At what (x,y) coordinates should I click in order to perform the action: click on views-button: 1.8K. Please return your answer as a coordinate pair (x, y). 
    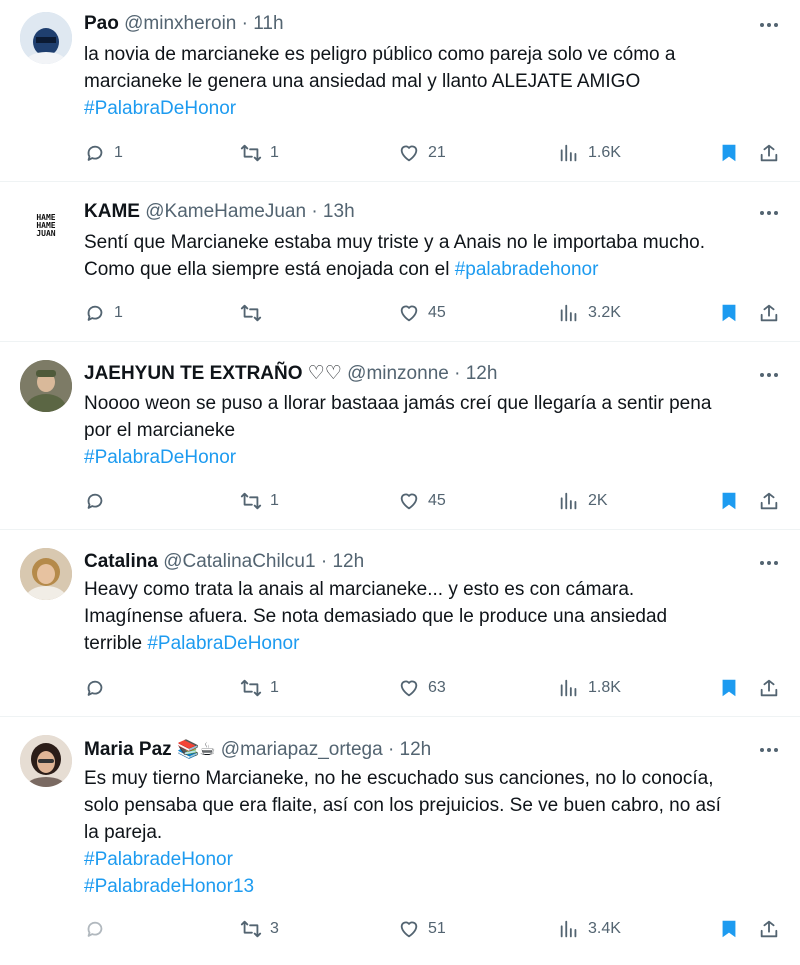
    Looking at the image, I should click on (589, 688).